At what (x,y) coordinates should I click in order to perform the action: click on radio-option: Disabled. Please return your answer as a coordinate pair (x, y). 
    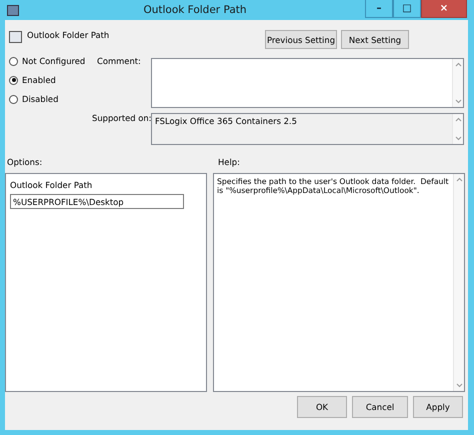
    Looking at the image, I should click on (49, 99).